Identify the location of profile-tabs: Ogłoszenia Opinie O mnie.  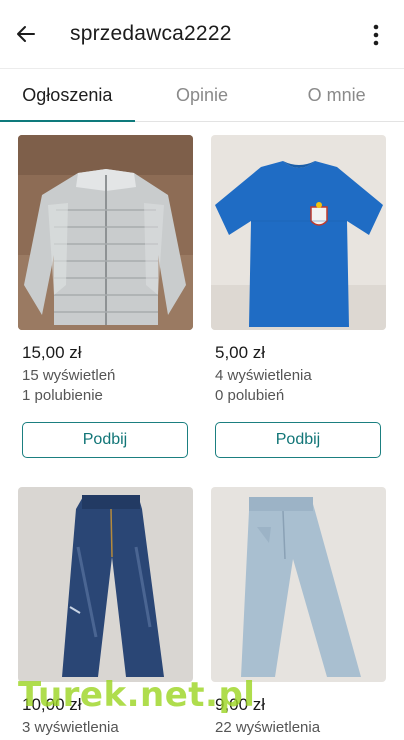
(202, 95).